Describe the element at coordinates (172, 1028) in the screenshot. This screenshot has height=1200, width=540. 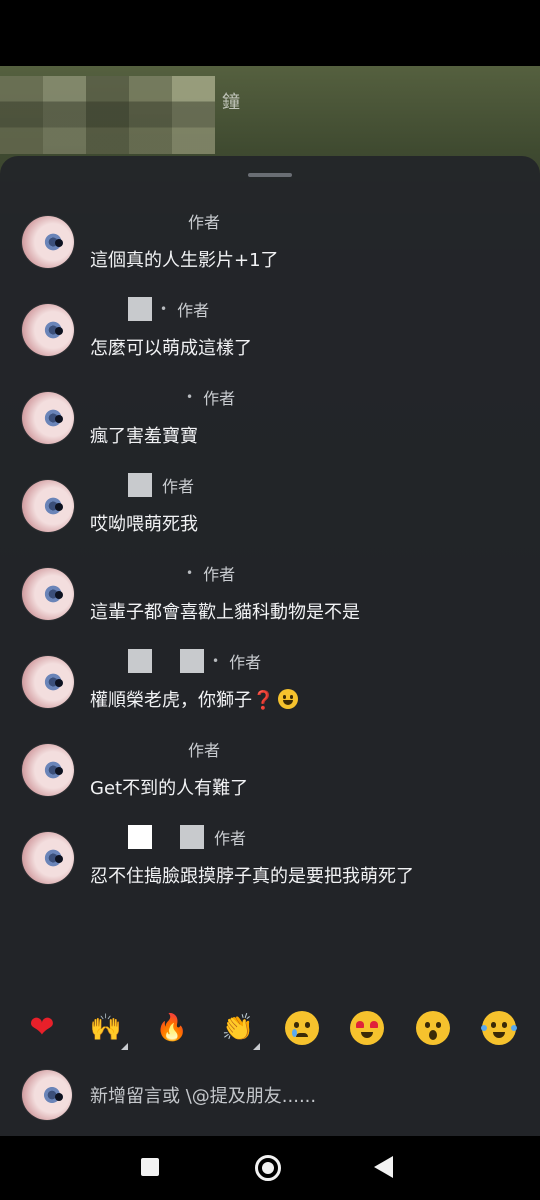
I see `fire-emoji: 🔥` at that location.